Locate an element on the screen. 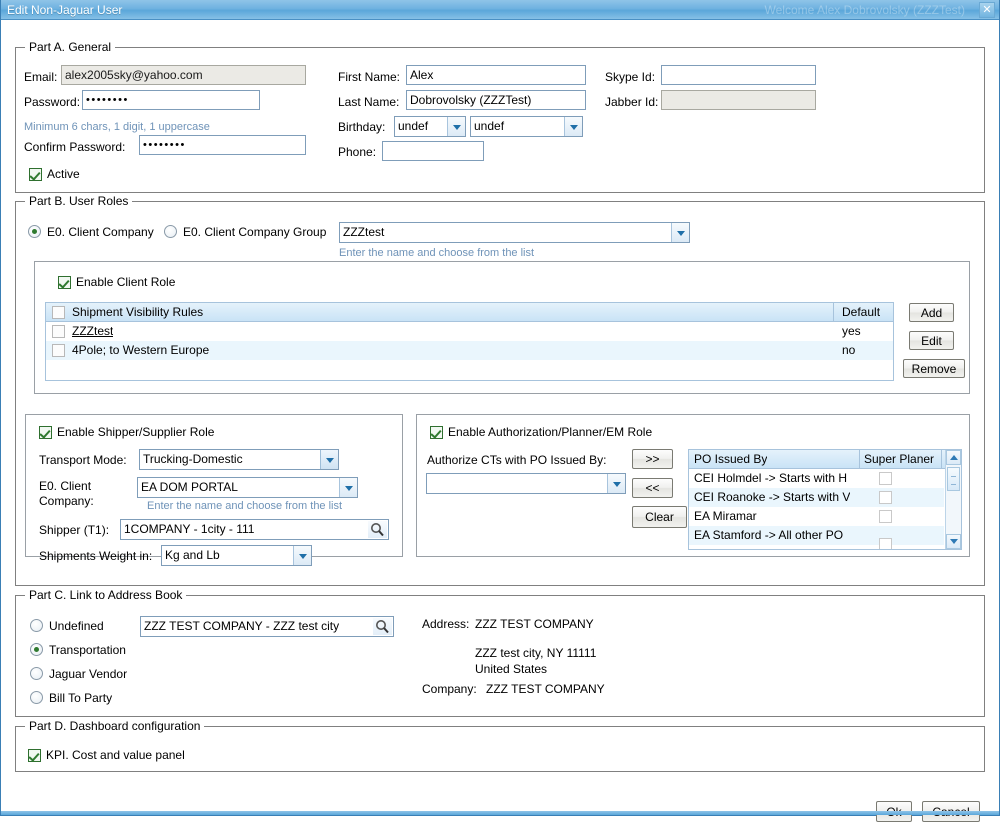  close-icon: ✕ is located at coordinates (987, 10).